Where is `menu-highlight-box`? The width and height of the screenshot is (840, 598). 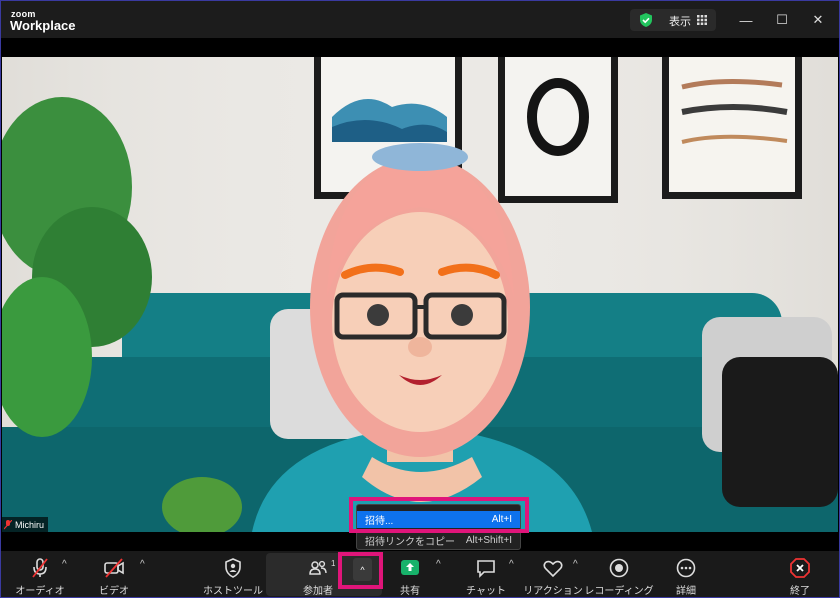
menu-highlight-box is located at coordinates (439, 515).